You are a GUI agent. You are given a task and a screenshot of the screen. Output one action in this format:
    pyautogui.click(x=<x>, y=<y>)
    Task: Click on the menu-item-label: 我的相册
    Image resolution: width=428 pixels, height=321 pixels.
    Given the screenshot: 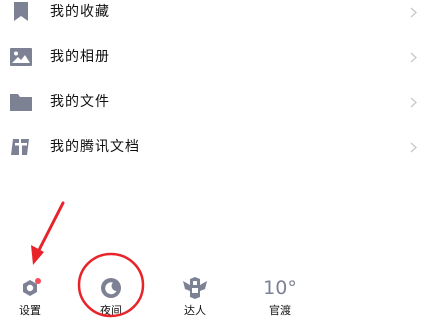 What is the action you would take?
    pyautogui.click(x=80, y=57)
    